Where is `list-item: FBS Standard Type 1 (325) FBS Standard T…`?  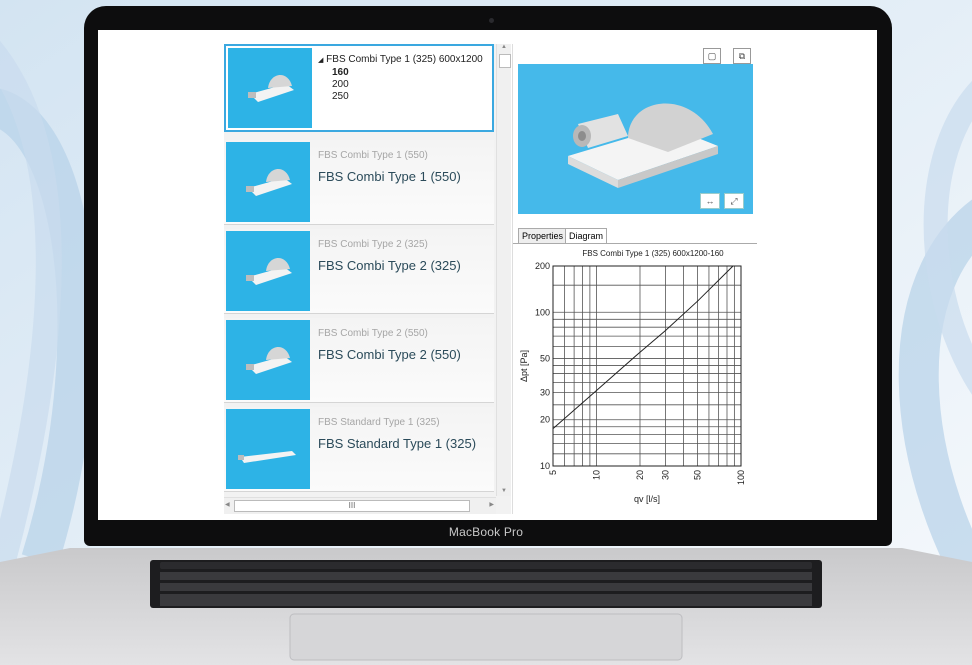
list-item: FBS Standard Type 1 (325) FBS Standard T… is located at coordinates (359, 449).